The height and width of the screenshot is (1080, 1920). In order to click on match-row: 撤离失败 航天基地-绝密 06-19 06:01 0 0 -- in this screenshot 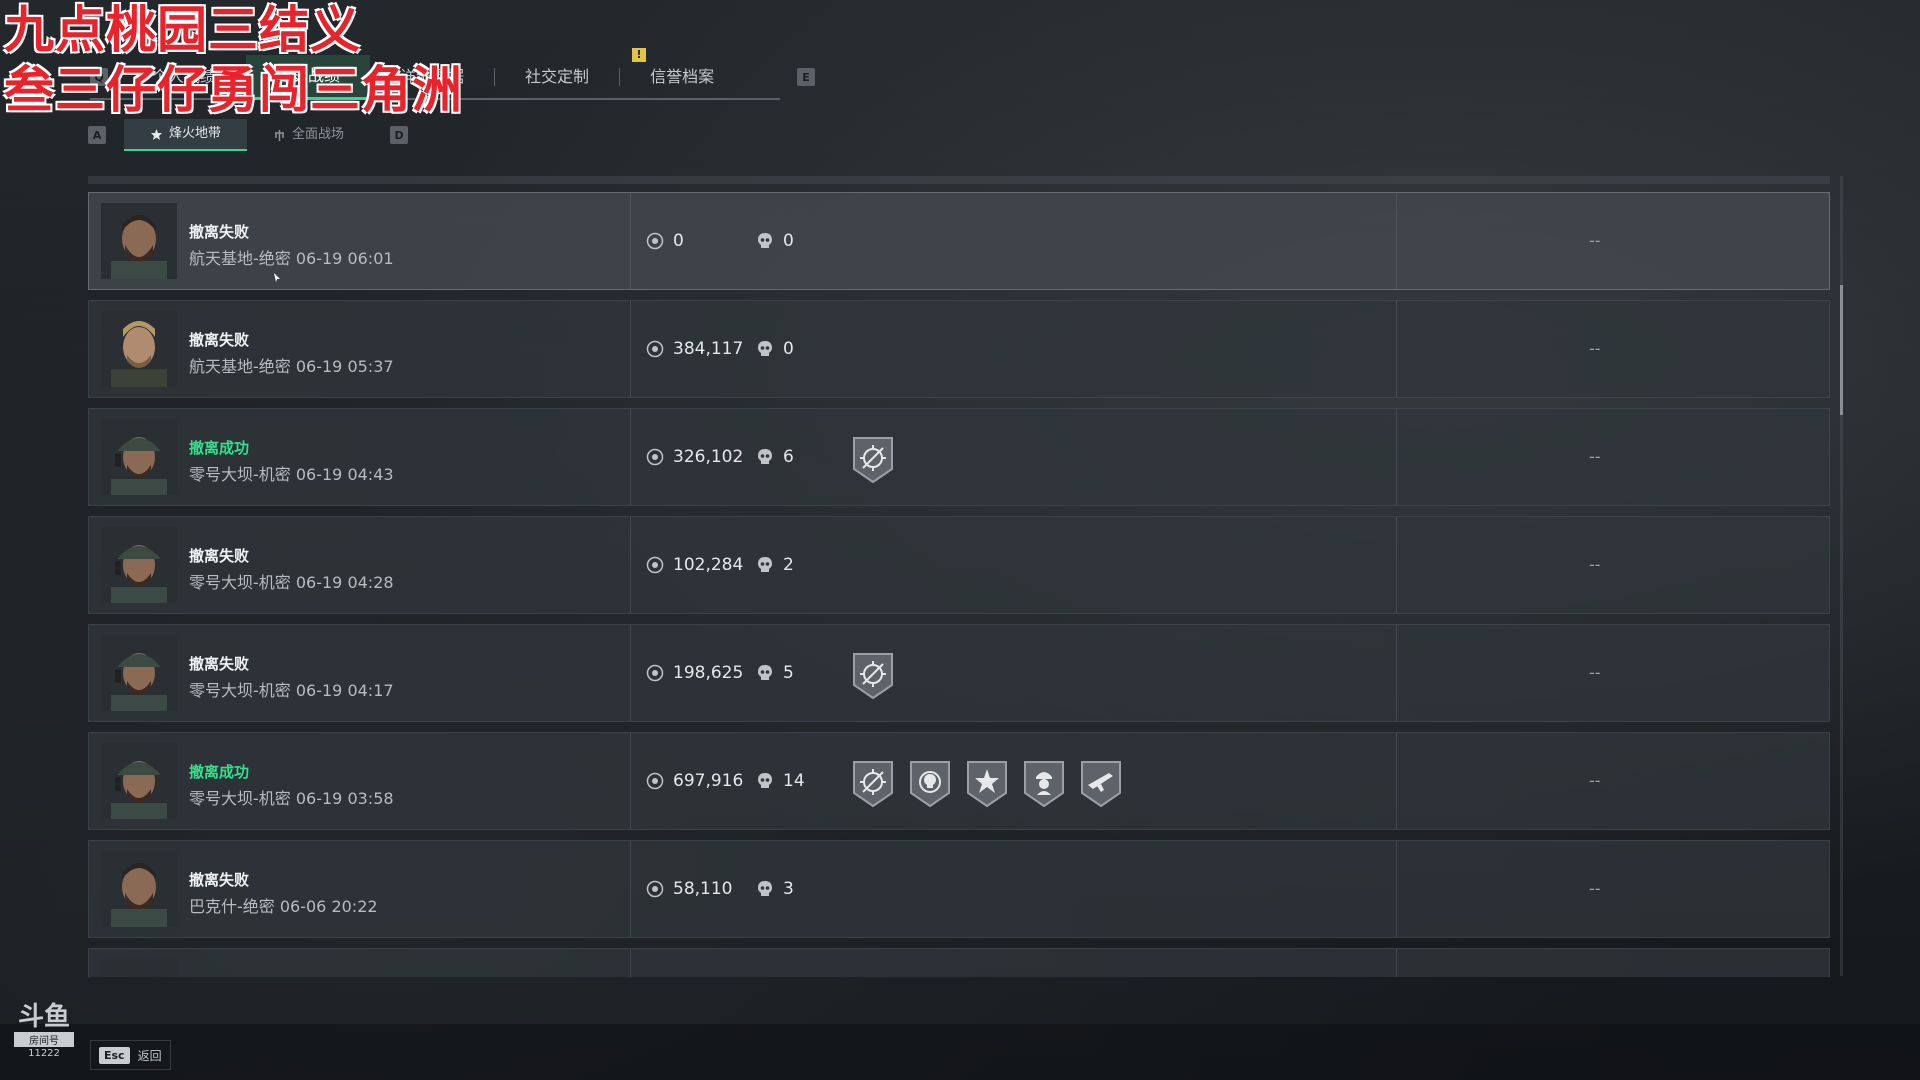, I will do `click(959, 241)`.